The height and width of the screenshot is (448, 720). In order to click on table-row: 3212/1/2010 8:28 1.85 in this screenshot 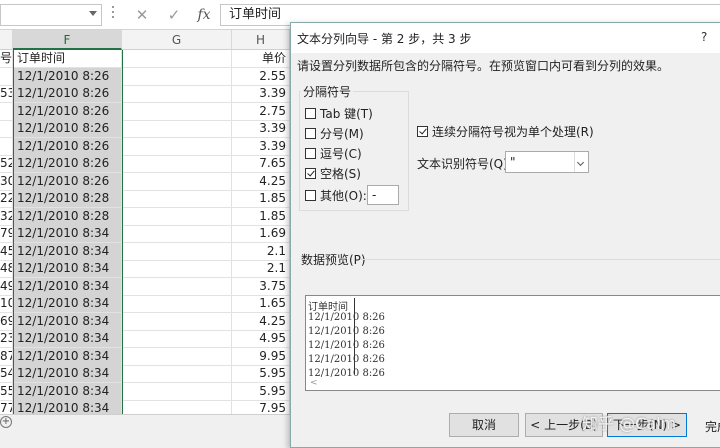, I will do `click(145, 216)`.